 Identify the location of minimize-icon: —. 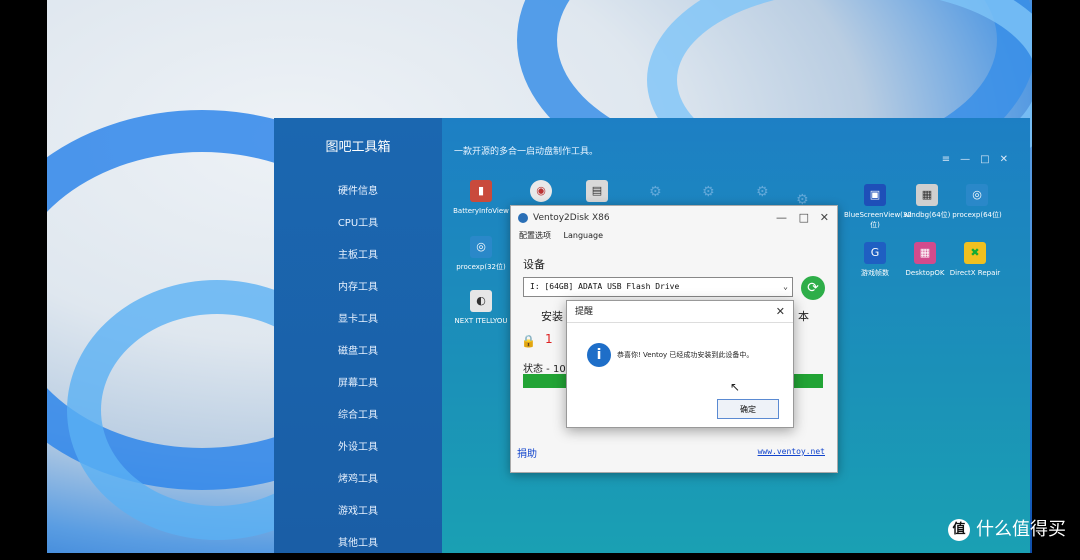
(781, 218).